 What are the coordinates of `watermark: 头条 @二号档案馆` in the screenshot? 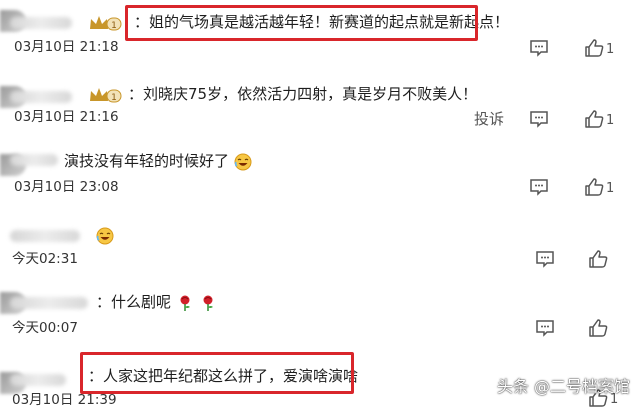 It's located at (563, 386).